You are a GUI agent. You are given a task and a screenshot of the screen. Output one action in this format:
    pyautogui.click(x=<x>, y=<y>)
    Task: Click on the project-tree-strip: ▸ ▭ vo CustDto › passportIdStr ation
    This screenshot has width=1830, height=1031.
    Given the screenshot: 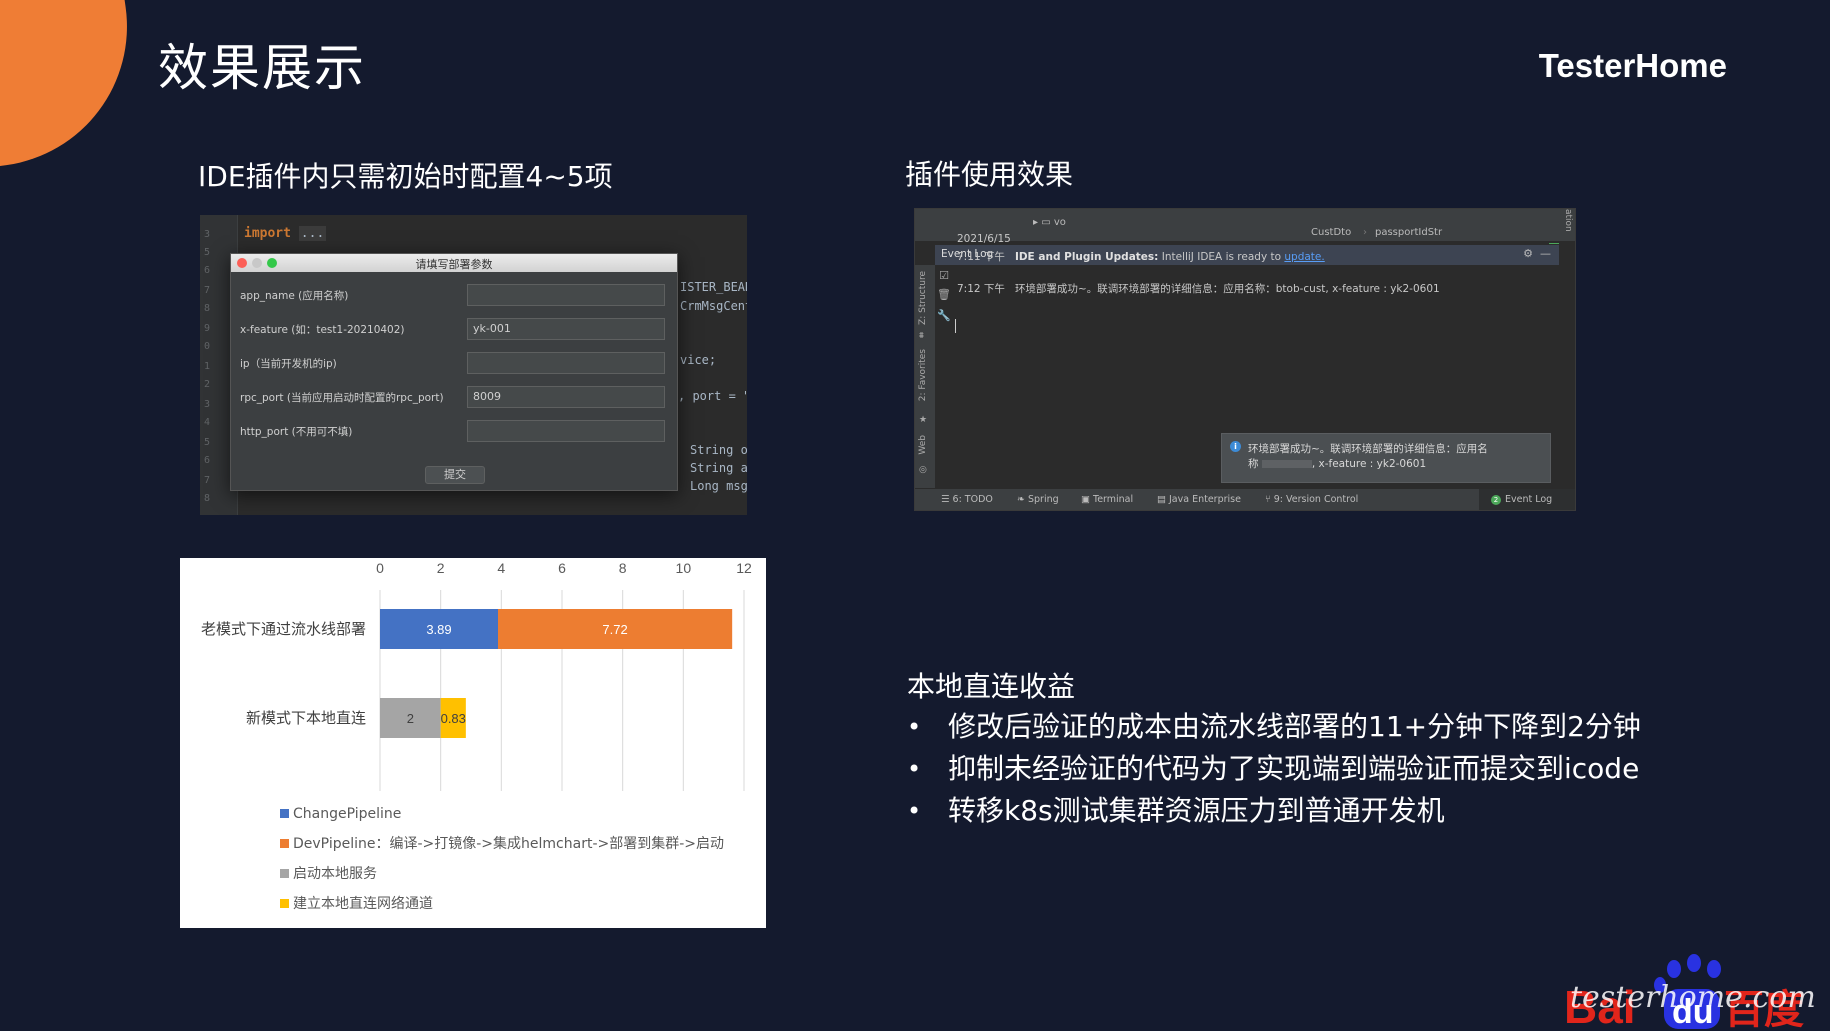 What is the action you would take?
    pyautogui.click(x=1245, y=225)
    